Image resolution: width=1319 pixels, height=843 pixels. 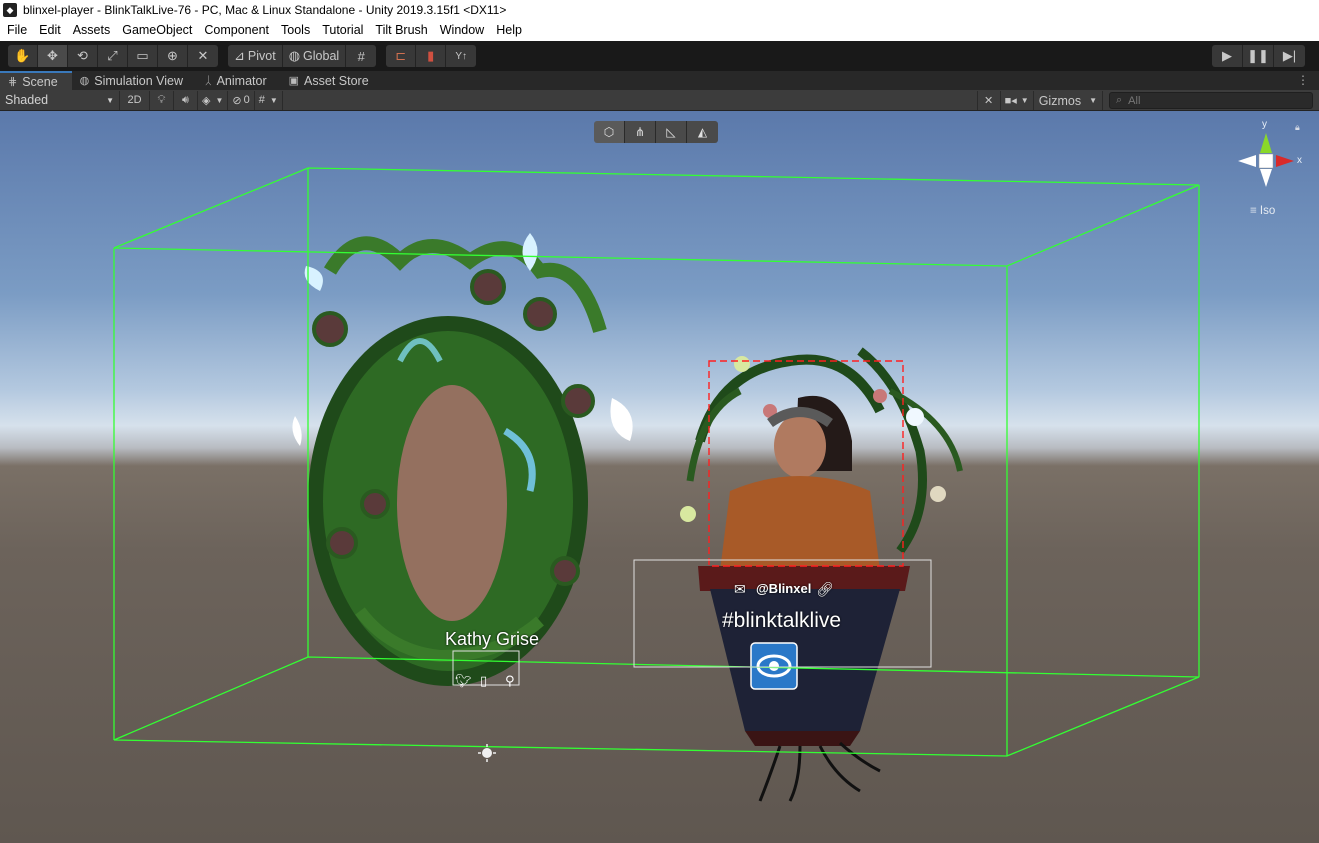 What do you see at coordinates (314, 56) in the screenshot?
I see `global-button: ◍ Global` at bounding box center [314, 56].